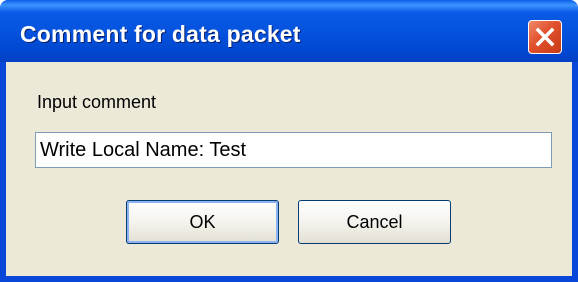 This screenshot has height=282, width=578. I want to click on close-icon, so click(545, 37).